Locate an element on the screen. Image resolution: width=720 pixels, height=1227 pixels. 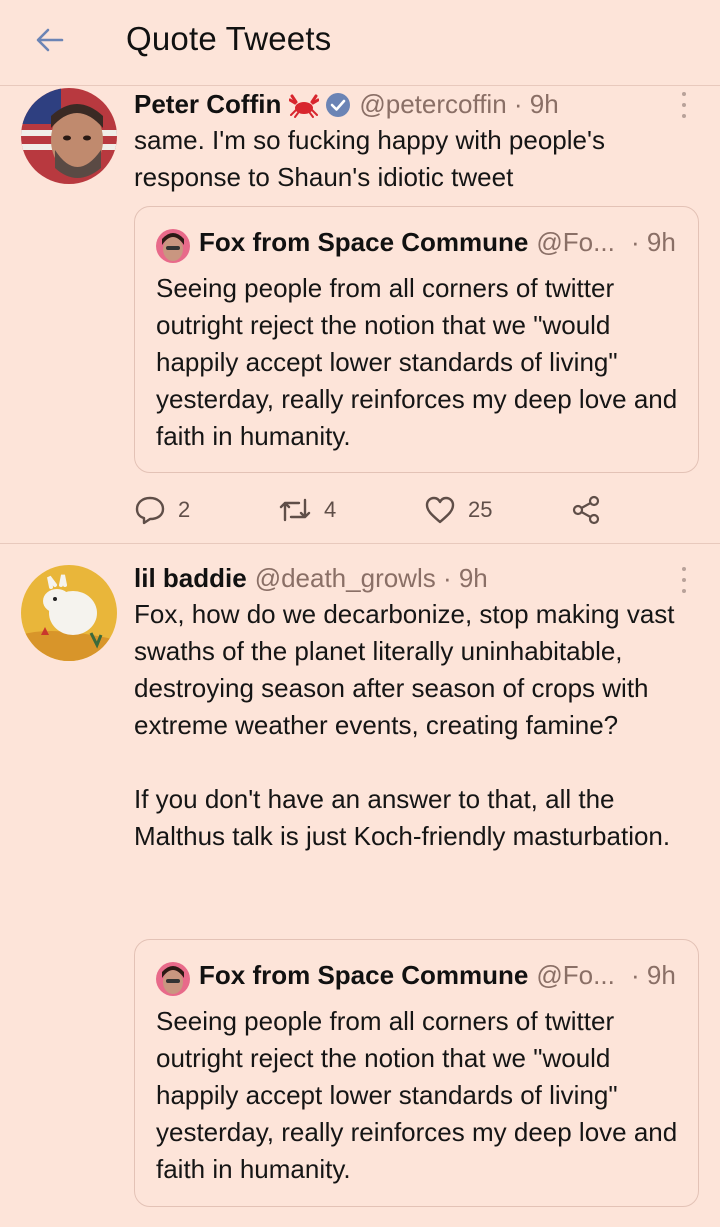
tweet-header: Peter Coffin @petercoffin · 9h is located at coordinates (346, 104).